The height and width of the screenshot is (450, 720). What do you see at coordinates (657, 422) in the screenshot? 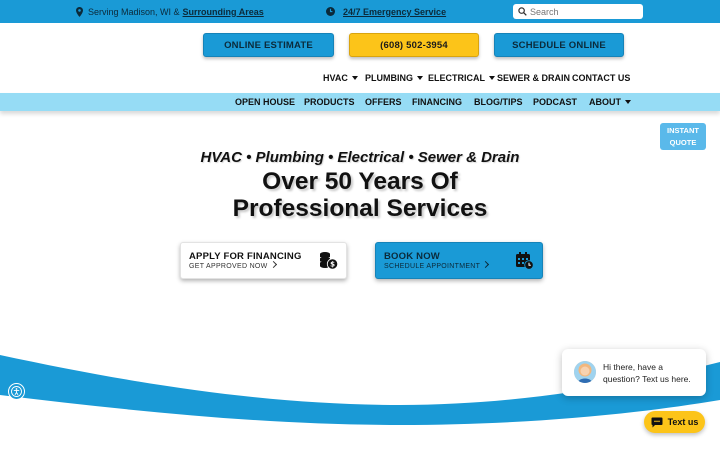
I see `chat-icon` at bounding box center [657, 422].